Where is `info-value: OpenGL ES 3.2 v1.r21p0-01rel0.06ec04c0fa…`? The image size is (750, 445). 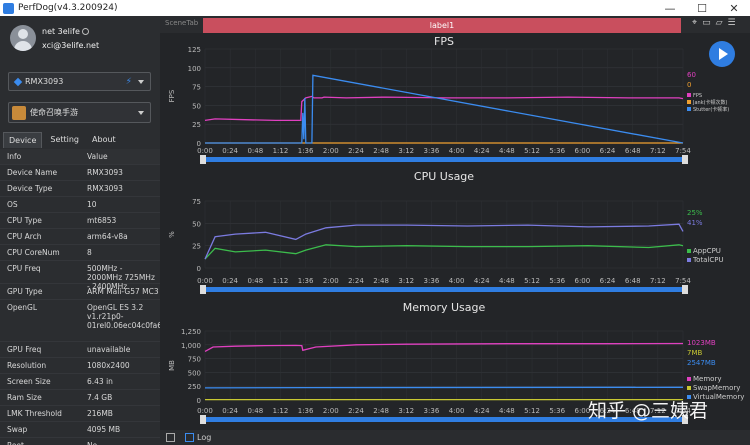 info-value: OpenGL ES 3.2 v1.r21p0-01rel0.06ec04c0fa… is located at coordinates (123, 316).